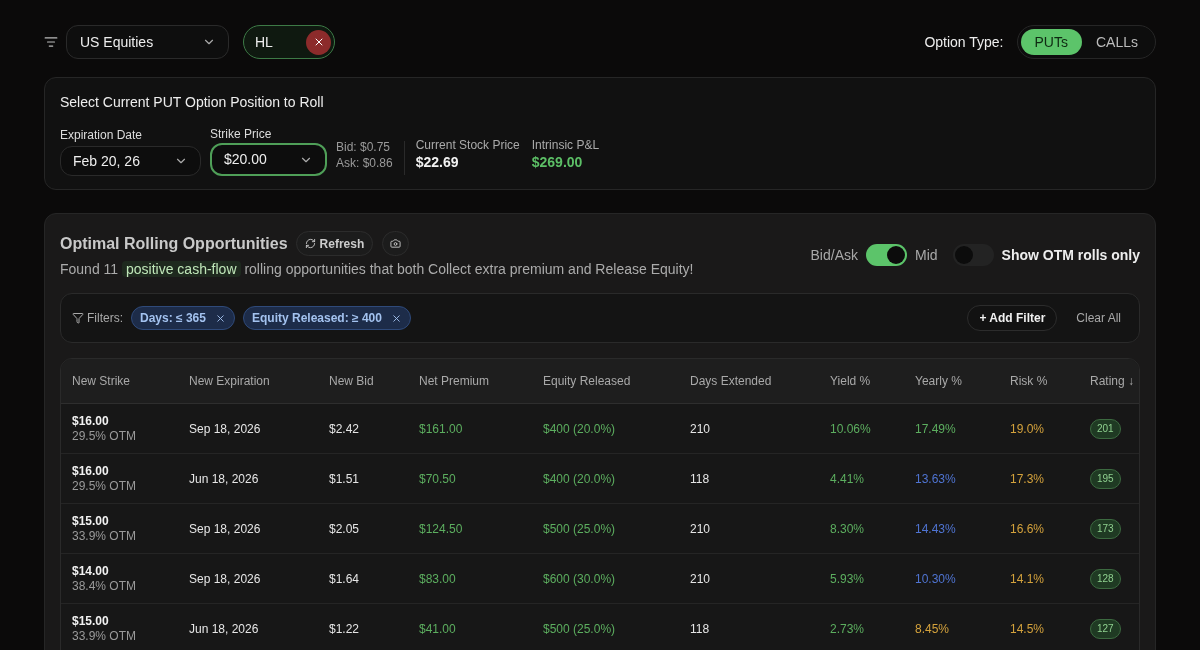 The height and width of the screenshot is (650, 1200). What do you see at coordinates (344, 579) in the screenshot?
I see `table-cell-text: $1.64` at bounding box center [344, 579].